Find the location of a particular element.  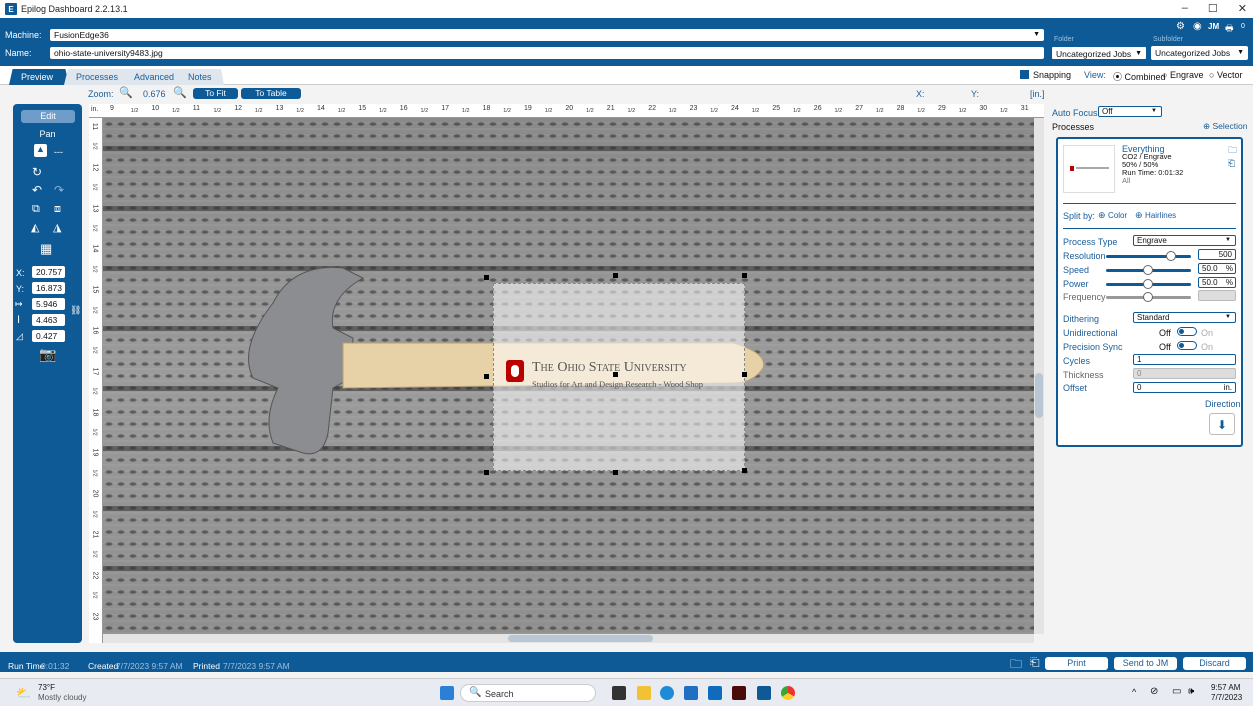

user-initials: JM is located at coordinates (1213, 26).